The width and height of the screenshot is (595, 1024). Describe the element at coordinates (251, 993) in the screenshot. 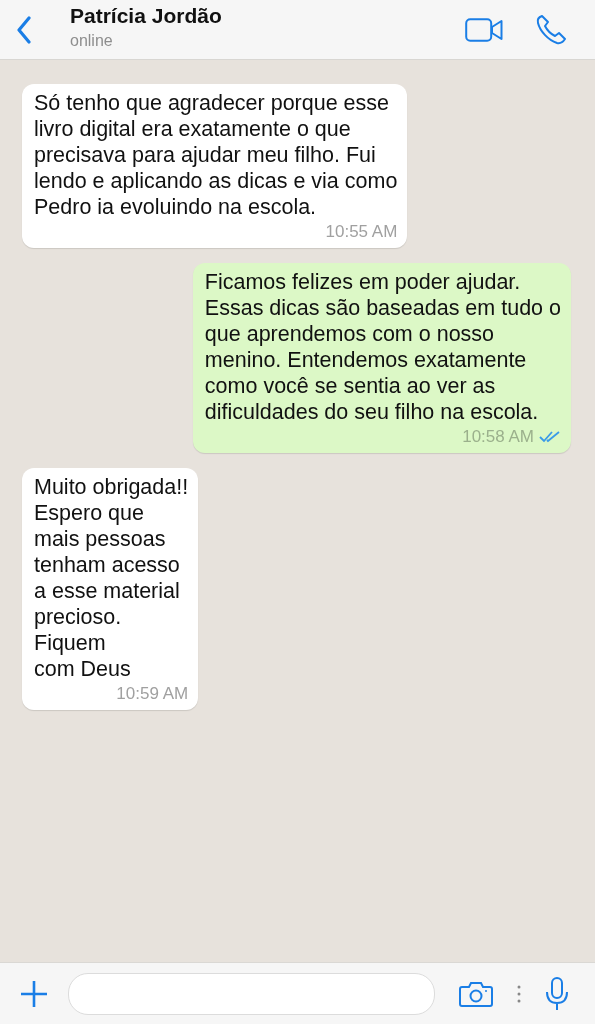

I see `message-input-field` at that location.